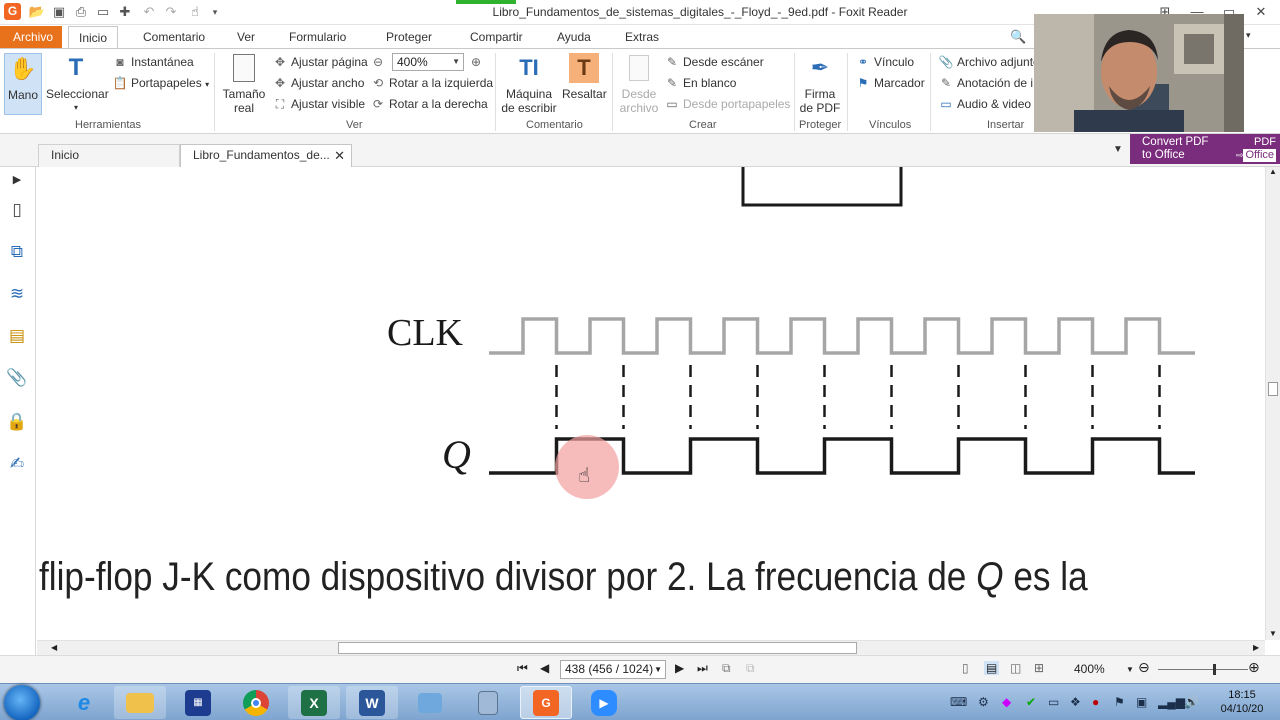  What do you see at coordinates (1075, 702) in the screenshot?
I see `tray-dropbox-icon: ❖` at bounding box center [1075, 702].